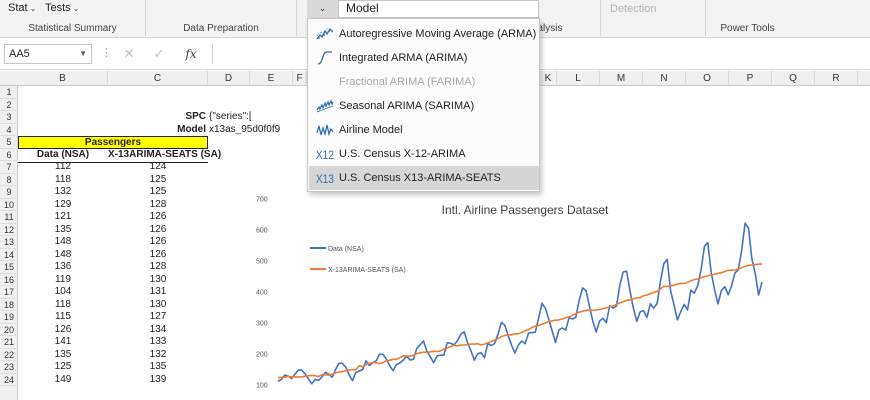 The width and height of the screenshot is (870, 400). What do you see at coordinates (9, 305) in the screenshot?
I see `row-header: 18` at bounding box center [9, 305].